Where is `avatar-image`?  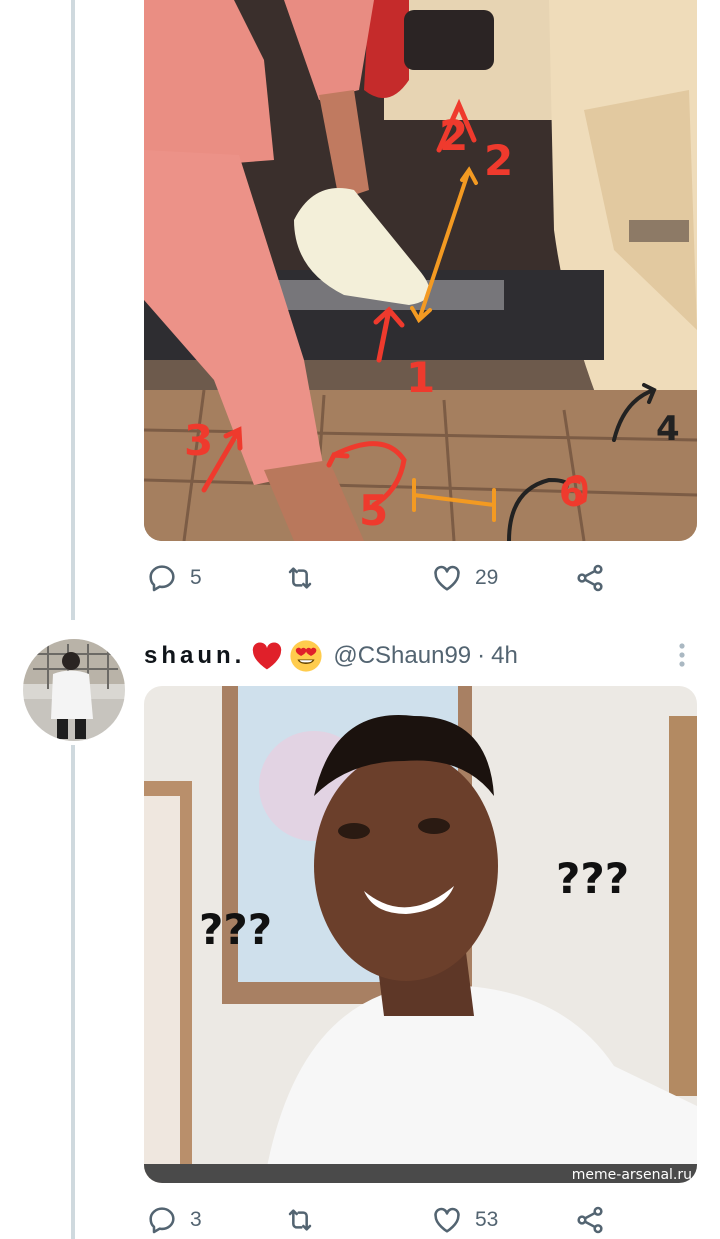
avatar-image is located at coordinates (74, 690).